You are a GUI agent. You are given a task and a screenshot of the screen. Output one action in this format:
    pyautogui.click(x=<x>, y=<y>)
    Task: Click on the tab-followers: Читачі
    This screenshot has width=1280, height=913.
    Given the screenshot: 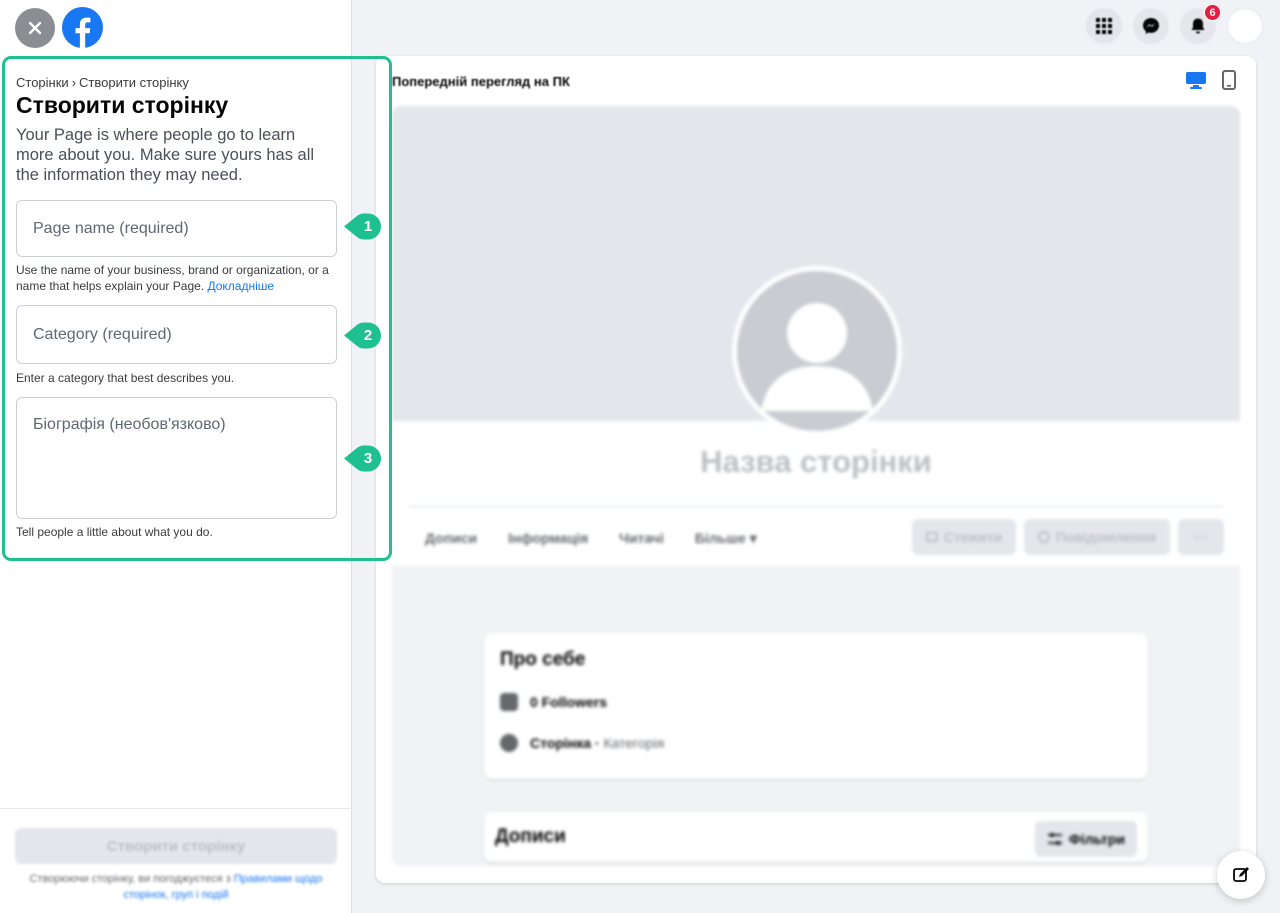 What is the action you would take?
    pyautogui.click(x=641, y=538)
    